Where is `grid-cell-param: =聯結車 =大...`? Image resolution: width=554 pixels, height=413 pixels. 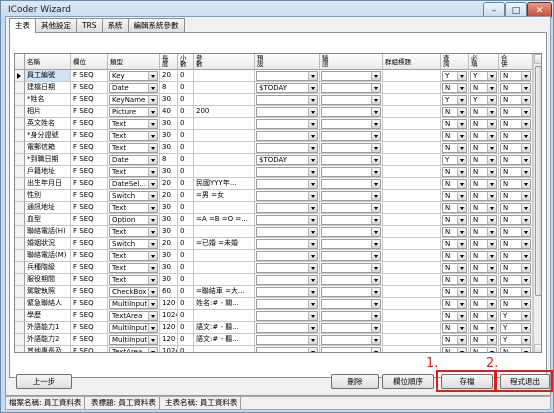
grid-cell-param: =聯結車 =大... is located at coordinates (224, 292).